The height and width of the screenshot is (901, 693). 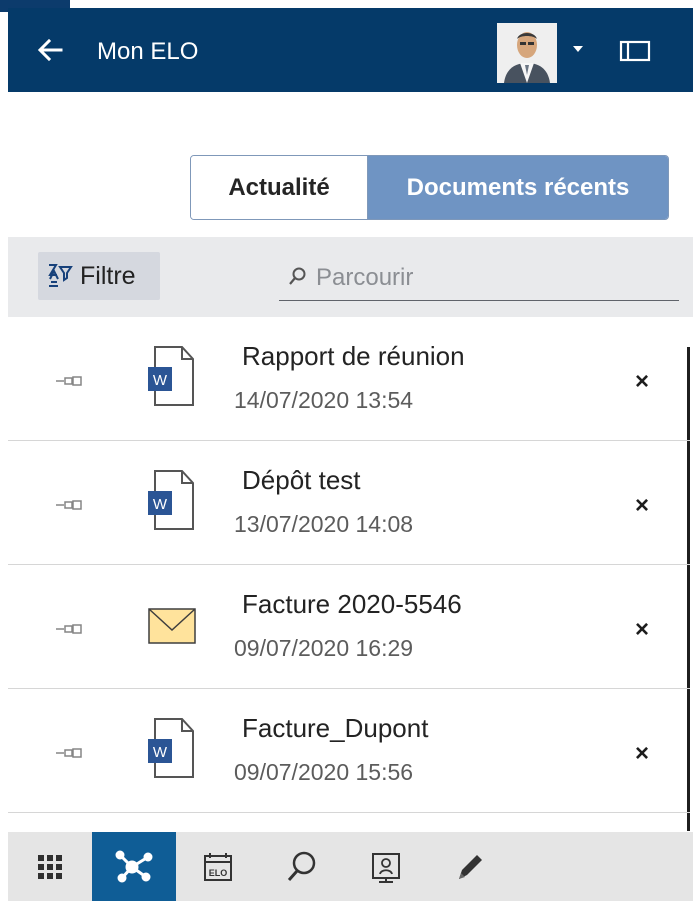 I want to click on nav-elo-calendar: ELO, so click(x=218, y=866).